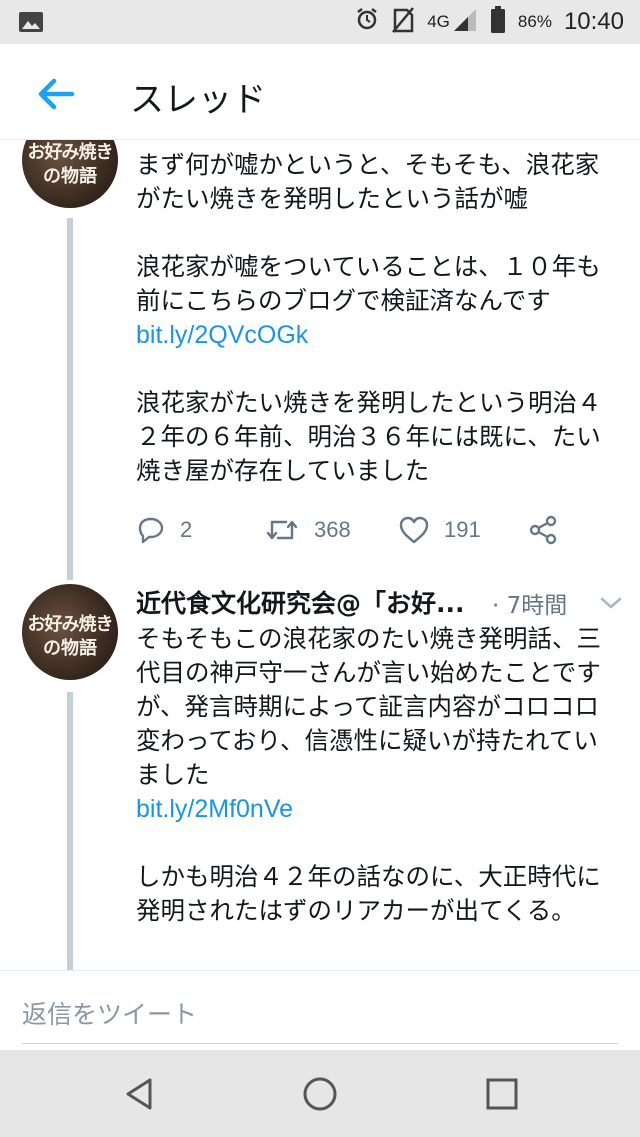 The width and height of the screenshot is (640, 1137). I want to click on network-indicator: 4G, so click(452, 22).